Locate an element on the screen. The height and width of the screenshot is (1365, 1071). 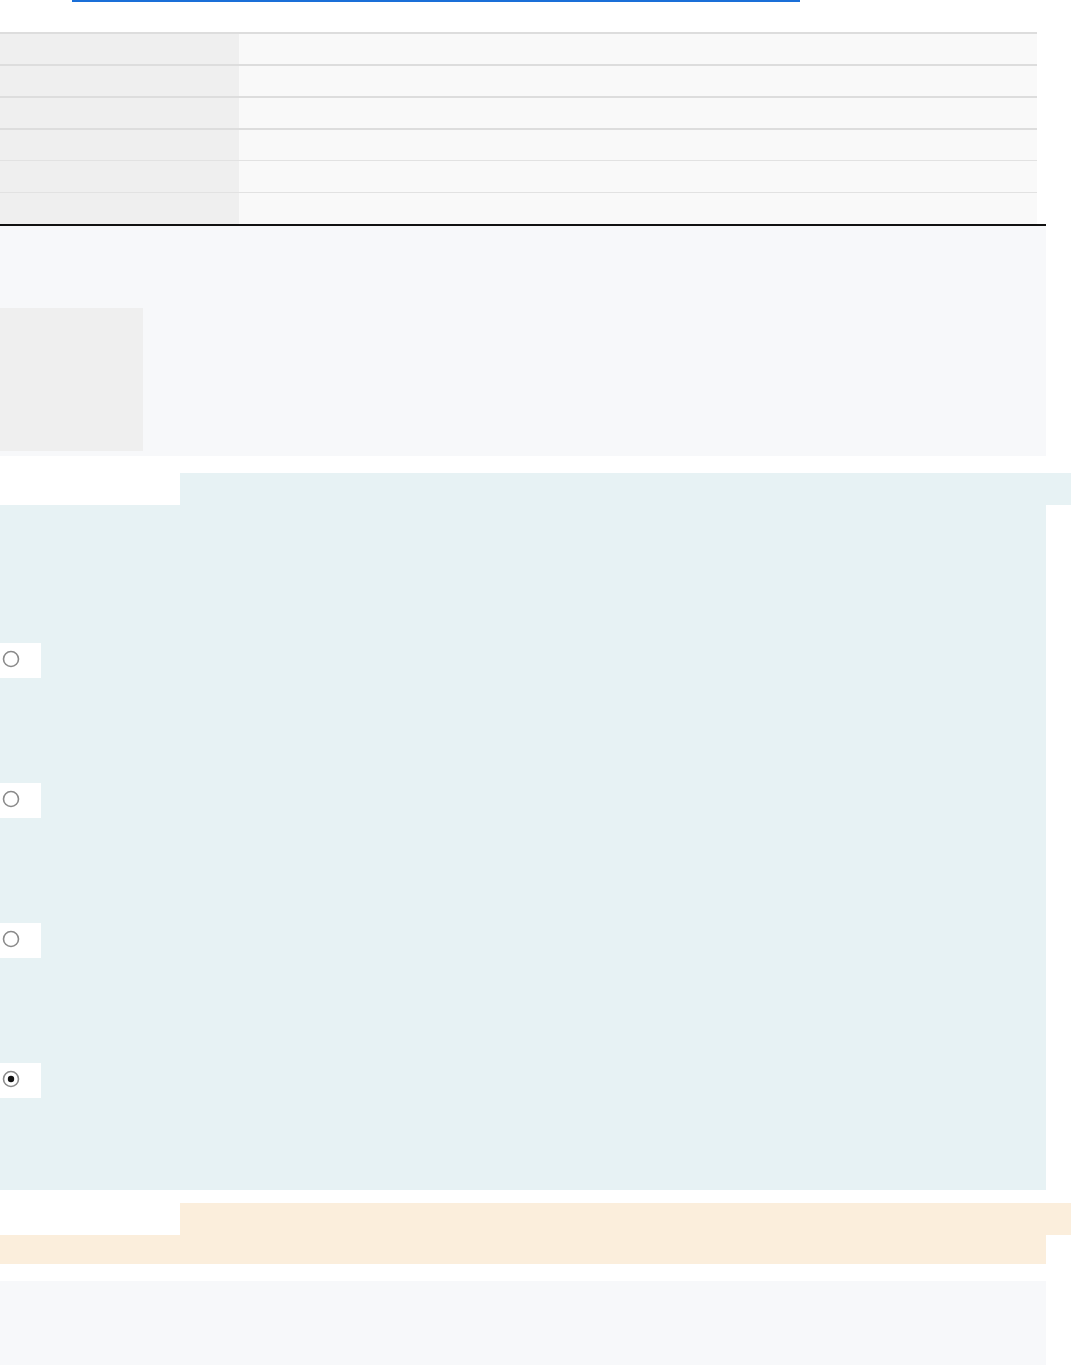
answer-option is located at coordinates (20, 1080).